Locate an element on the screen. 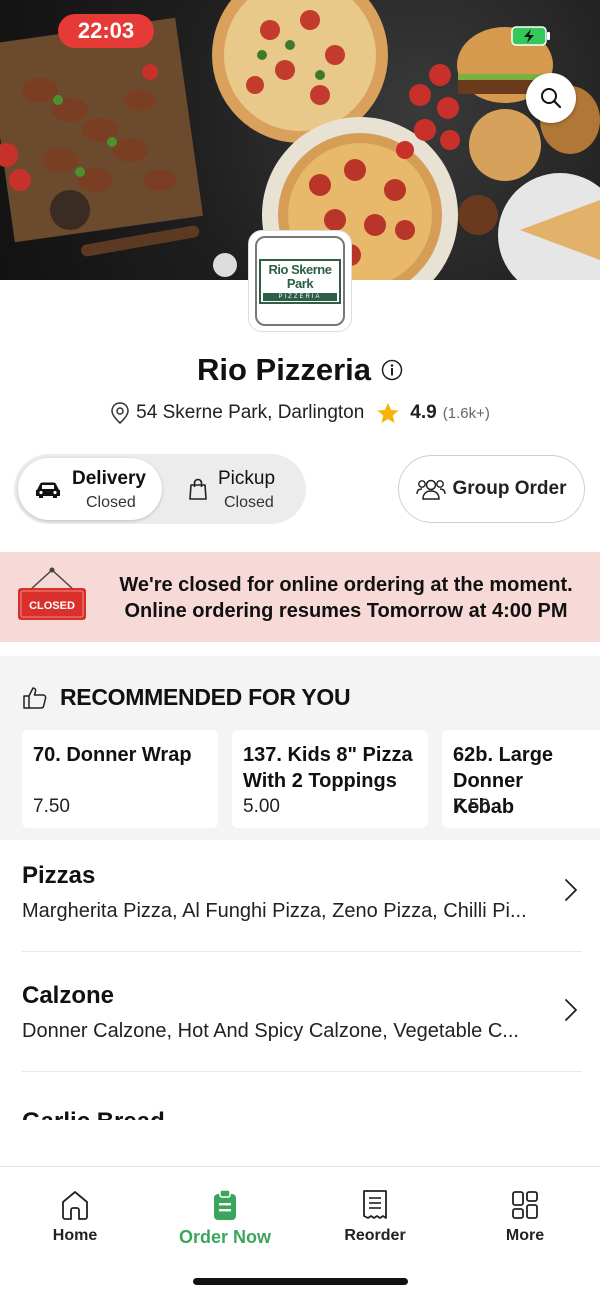 This screenshot has width=600, height=1298. nav-order-now: Order Now is located at coordinates (225, 1218).